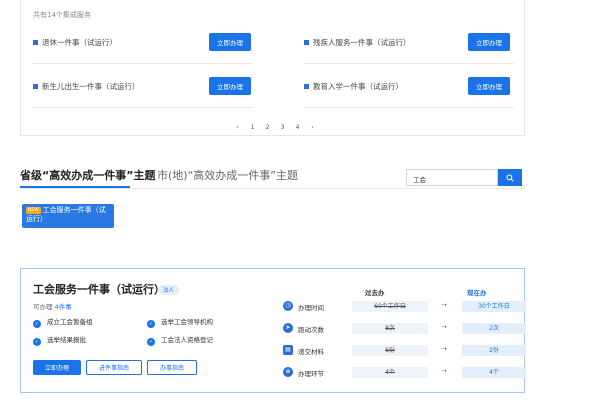 The width and height of the screenshot is (600, 402). Describe the element at coordinates (227, 175) in the screenshot. I see `tab-city-theme: 市(地)“高效办成一件事”主题` at that location.